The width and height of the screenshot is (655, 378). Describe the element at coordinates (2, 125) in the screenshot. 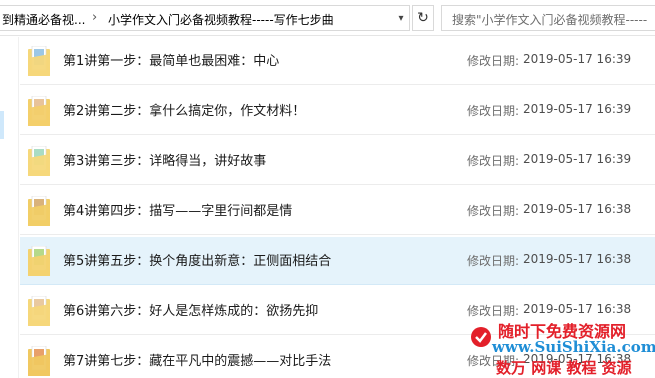

I see `nav-selection-marker` at that location.